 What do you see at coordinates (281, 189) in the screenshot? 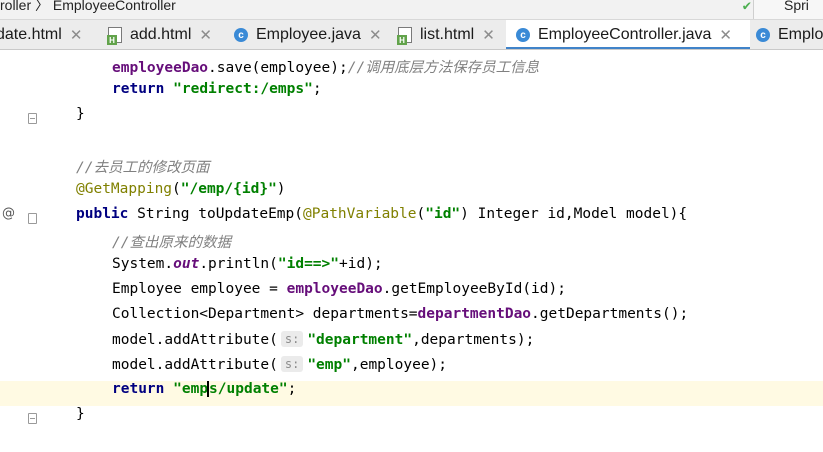
I see `code-token: )` at bounding box center [281, 189].